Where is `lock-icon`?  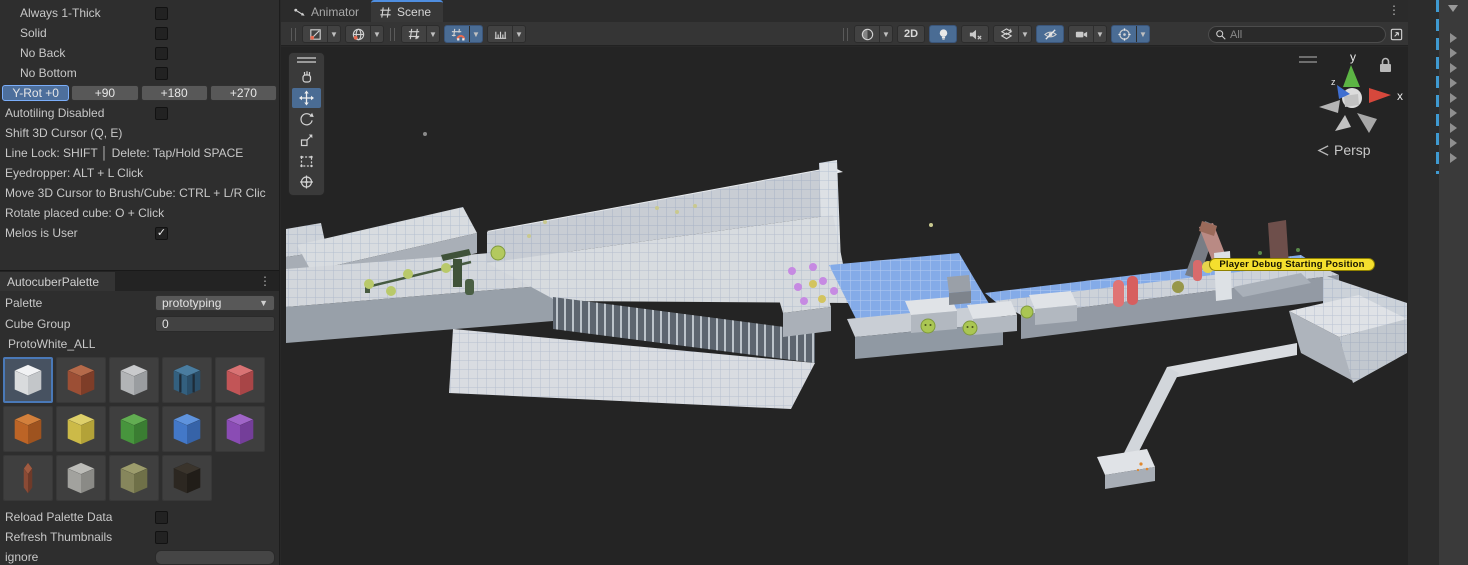
lock-icon is located at coordinates (1385, 65).